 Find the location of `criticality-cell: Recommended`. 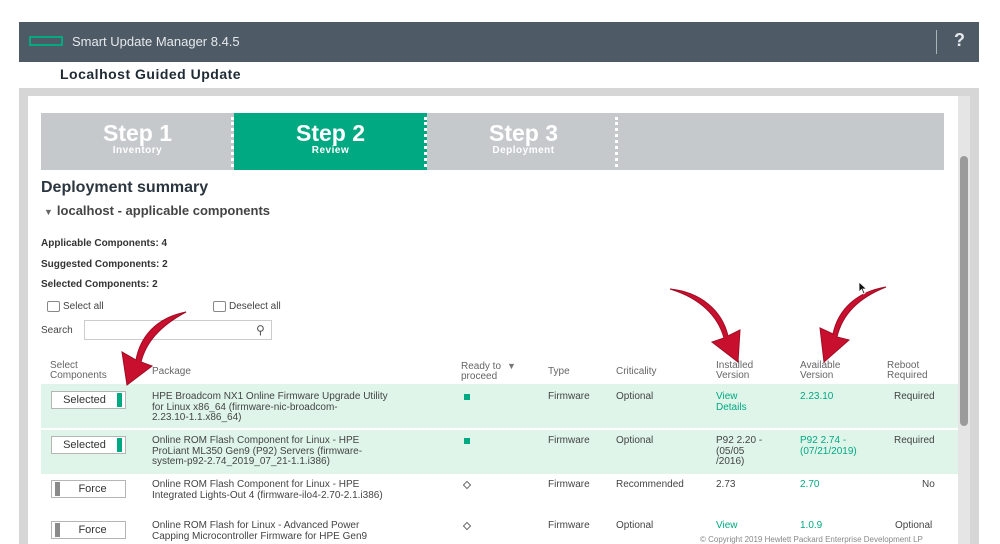

criticality-cell: Recommended is located at coordinates (650, 484).